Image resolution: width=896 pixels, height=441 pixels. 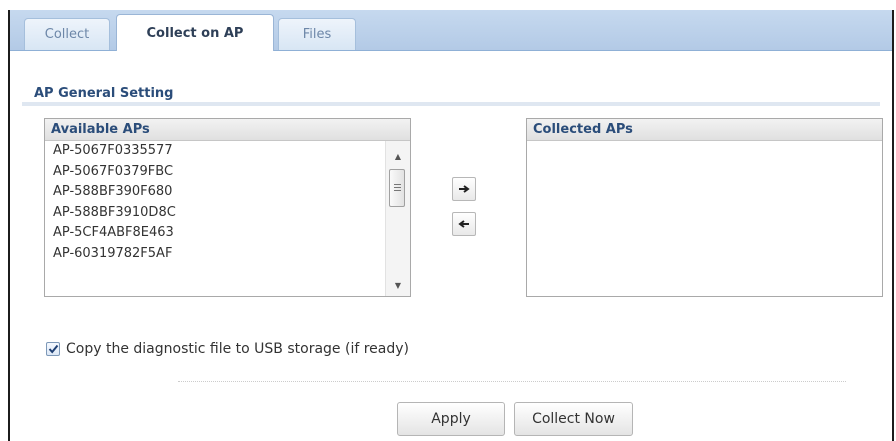 I want to click on scroll-thumb, so click(x=397, y=188).